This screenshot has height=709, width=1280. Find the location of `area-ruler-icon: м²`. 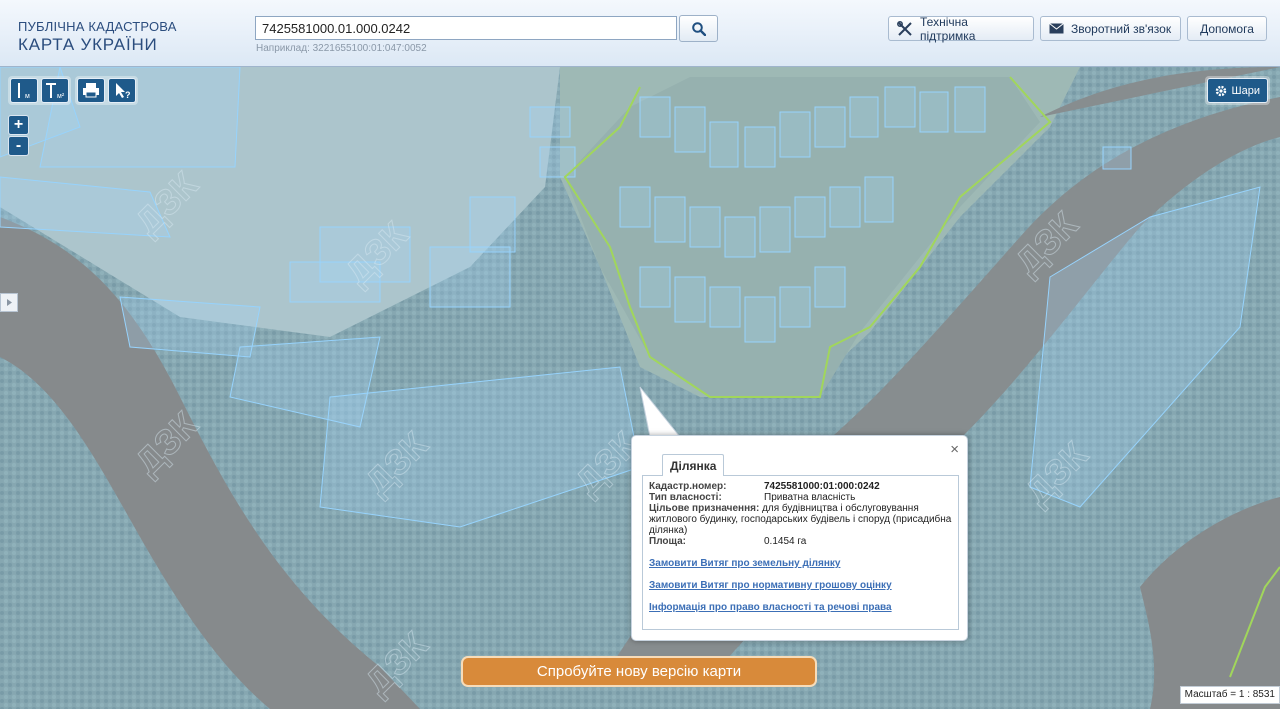

area-ruler-icon: м² is located at coordinates (55, 91).